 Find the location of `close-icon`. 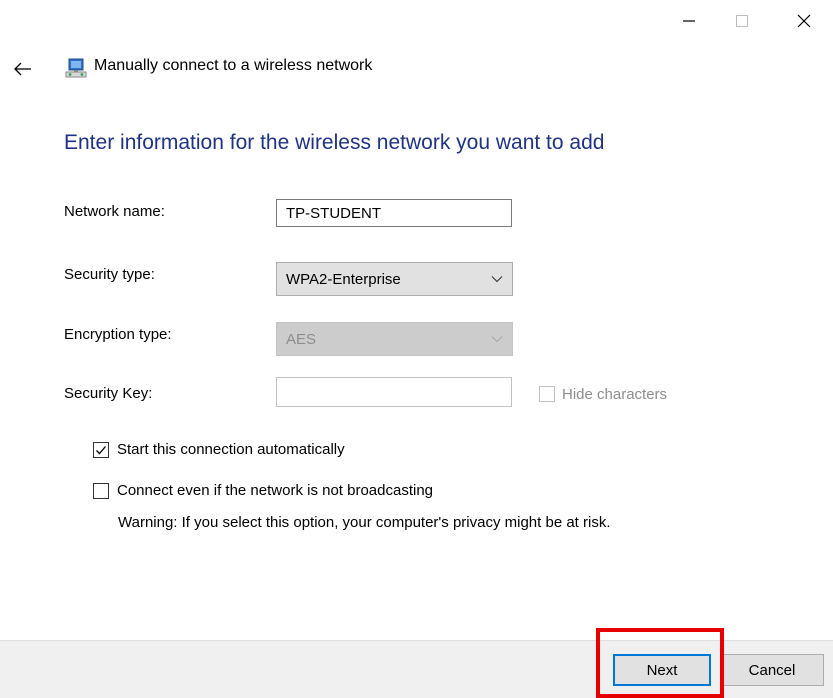

close-icon is located at coordinates (804, 21).